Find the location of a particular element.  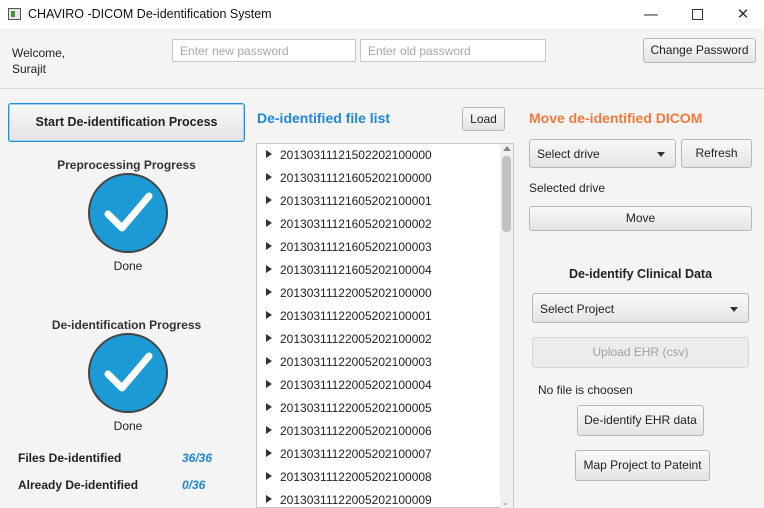

preprocessing-progress-title: Preprocessing Progress is located at coordinates (126, 165).